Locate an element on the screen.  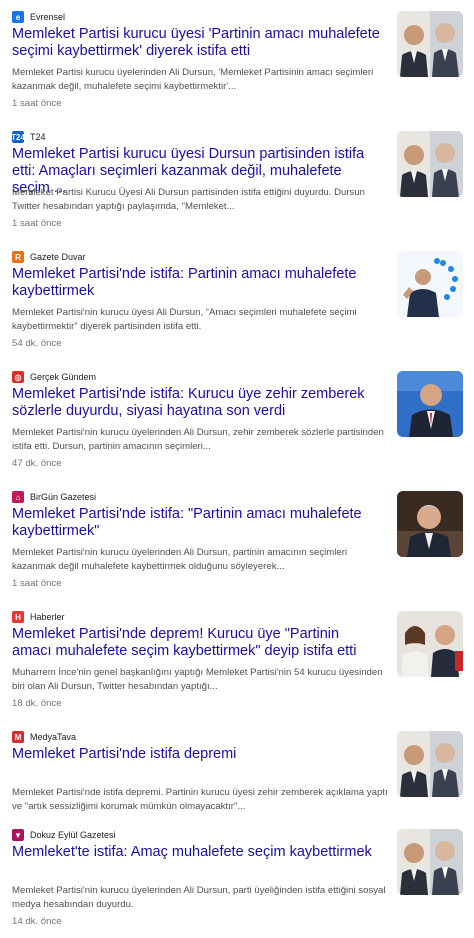
medyatava-logo-icon: M is located at coordinates (18, 737).